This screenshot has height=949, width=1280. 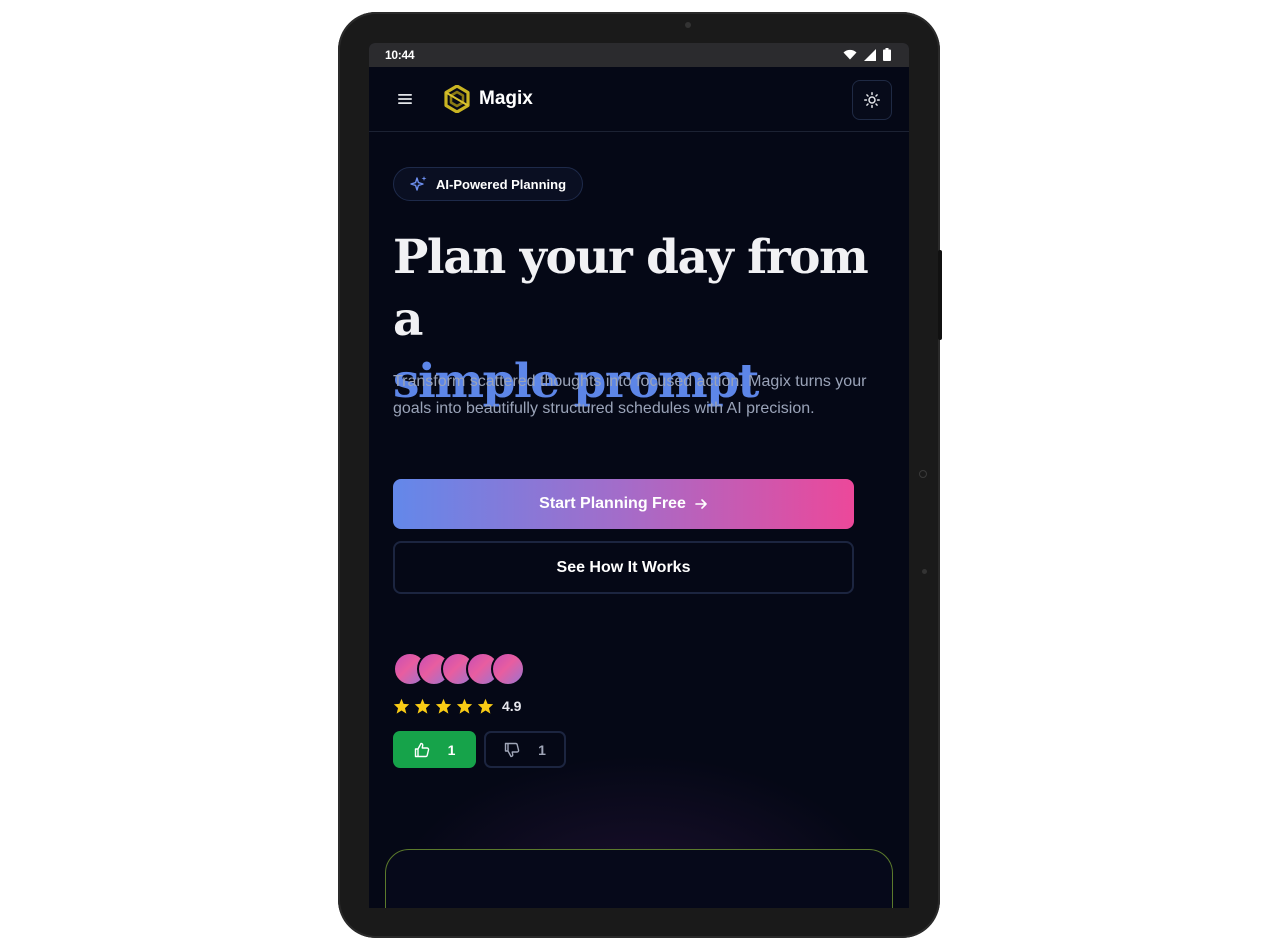 What do you see at coordinates (639, 99) in the screenshot?
I see `top-navbar: Magix` at bounding box center [639, 99].